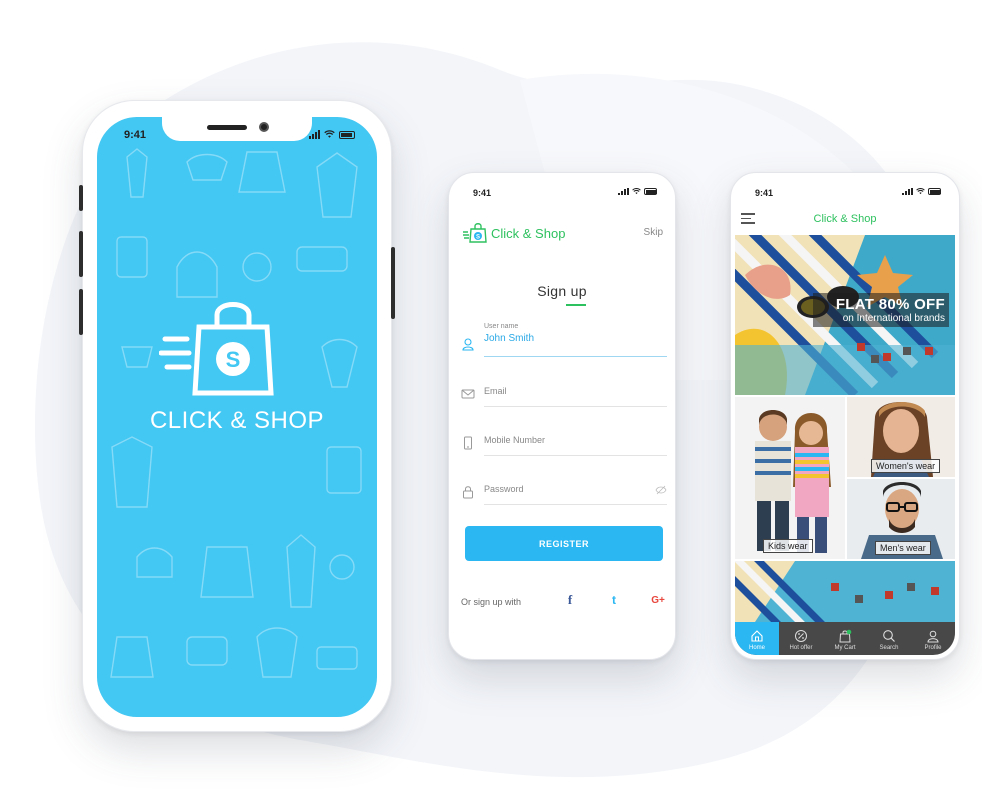 Image resolution: width=982 pixels, height=793 pixels. I want to click on google-plus-icon: G+, so click(658, 600).